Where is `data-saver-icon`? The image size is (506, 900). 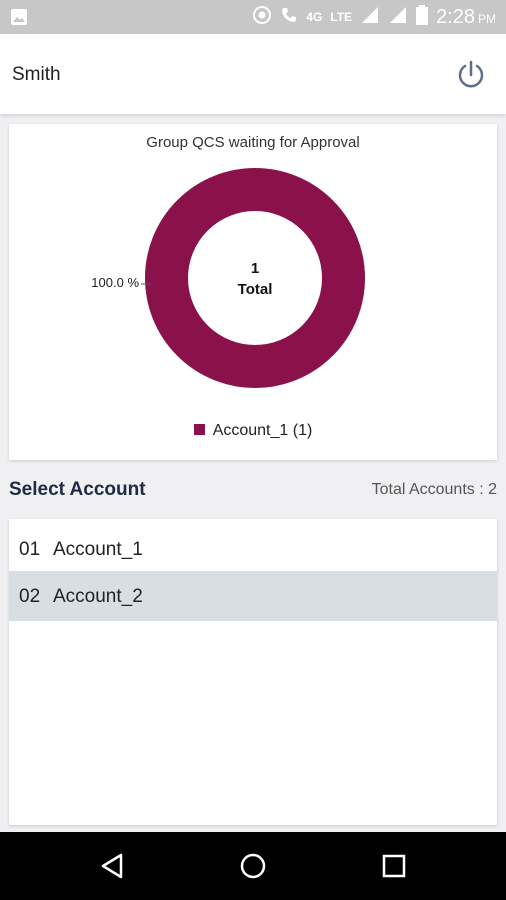
data-saver-icon is located at coordinates (262, 17).